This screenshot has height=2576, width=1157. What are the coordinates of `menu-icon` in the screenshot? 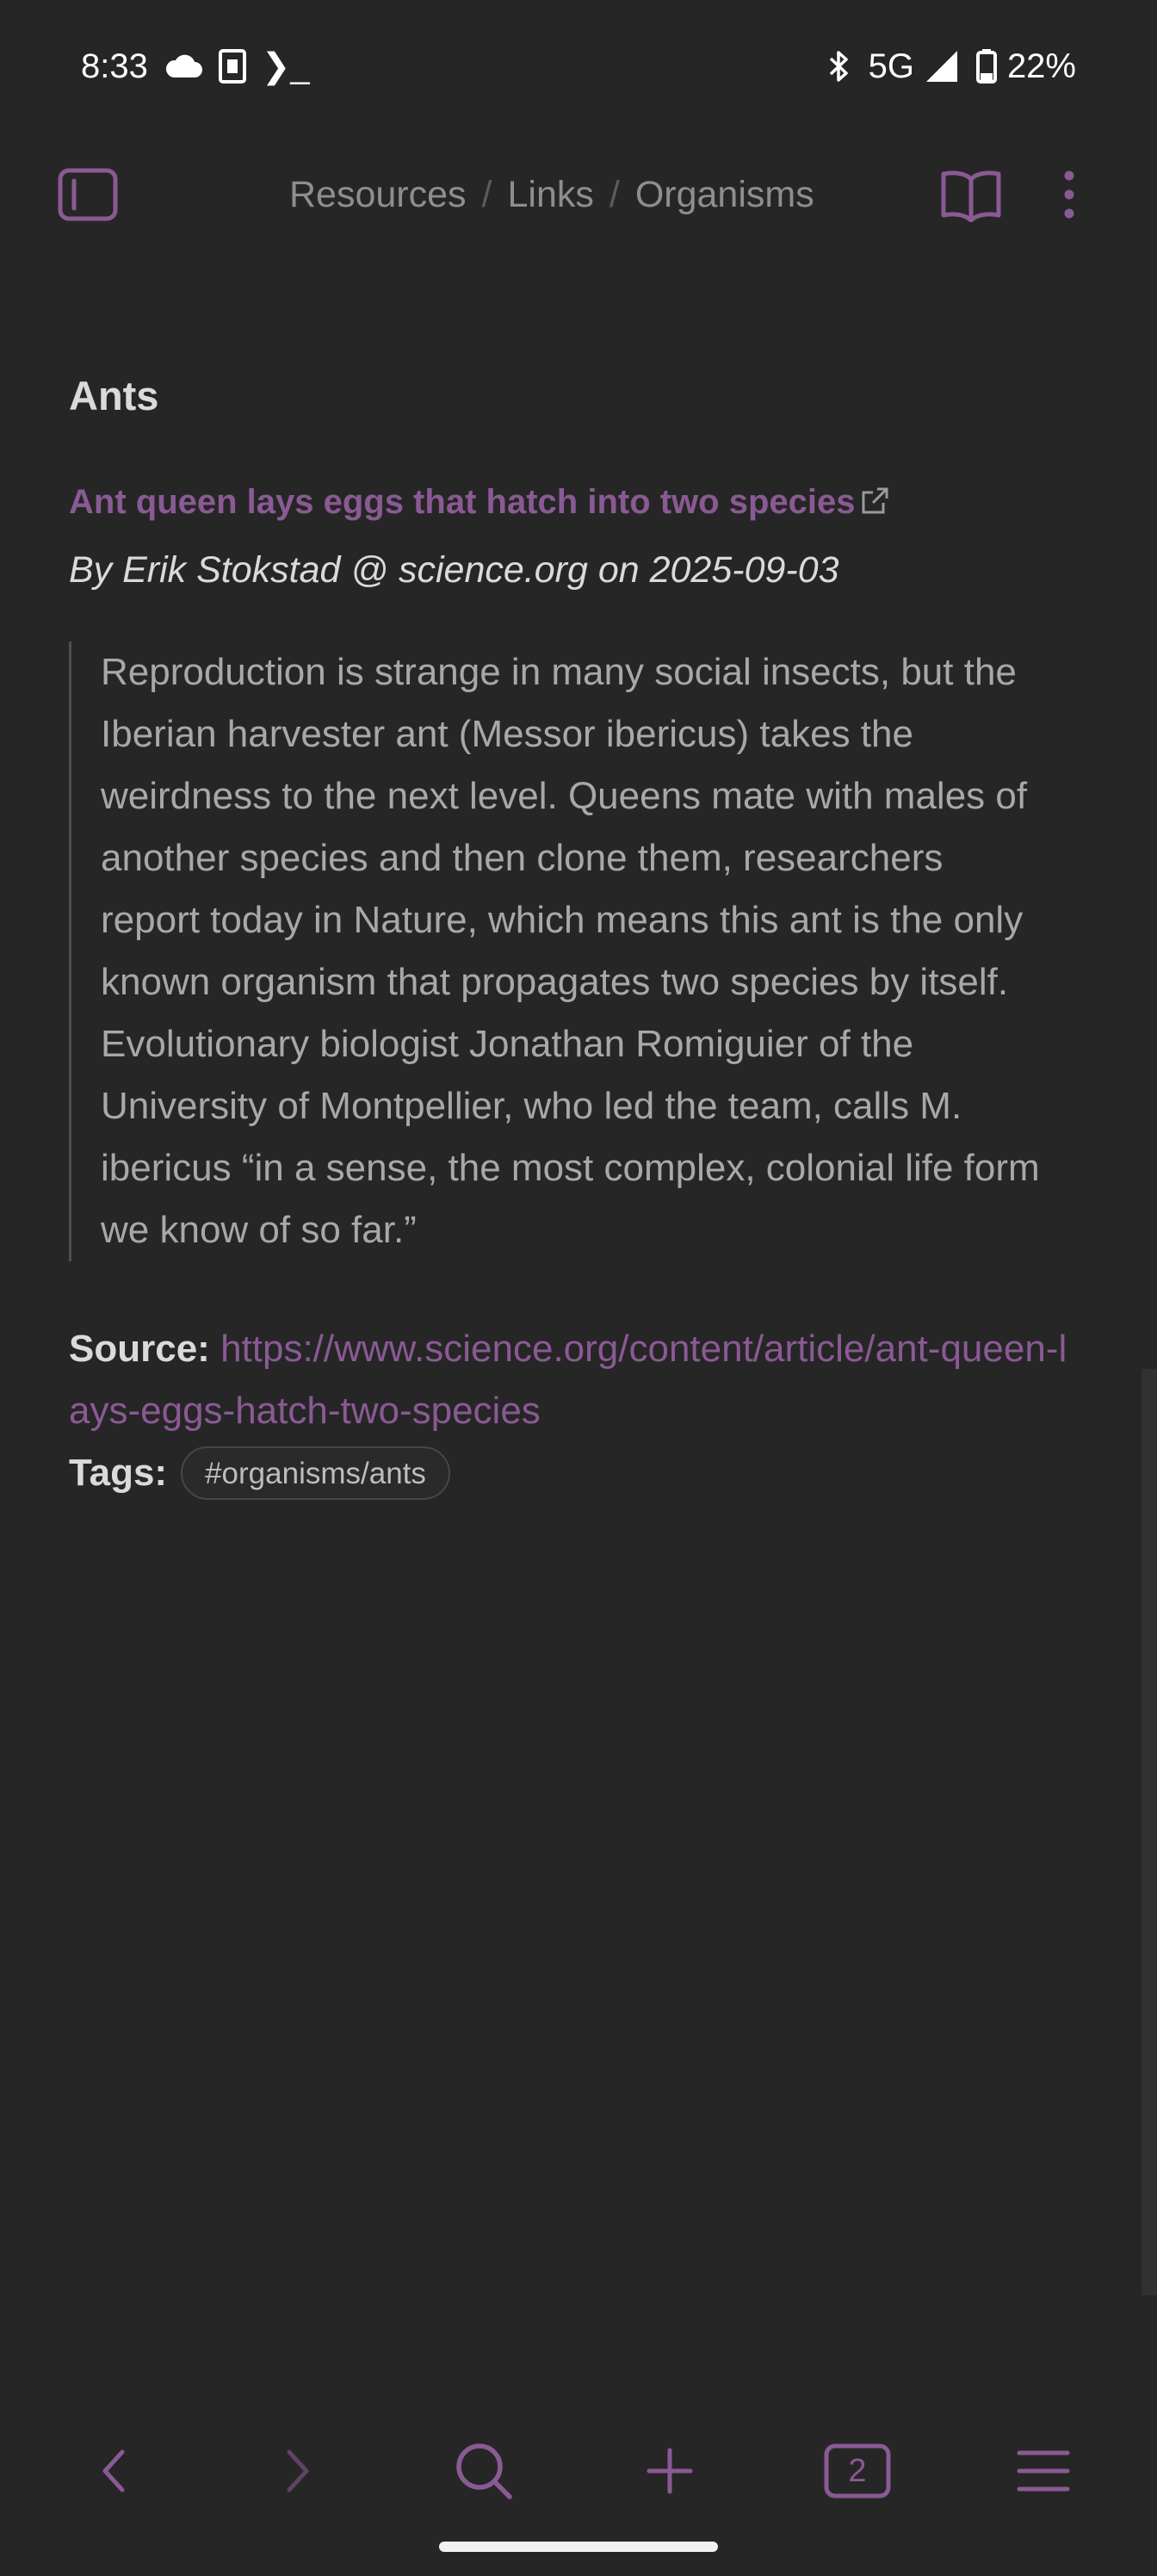 It's located at (1044, 2471).